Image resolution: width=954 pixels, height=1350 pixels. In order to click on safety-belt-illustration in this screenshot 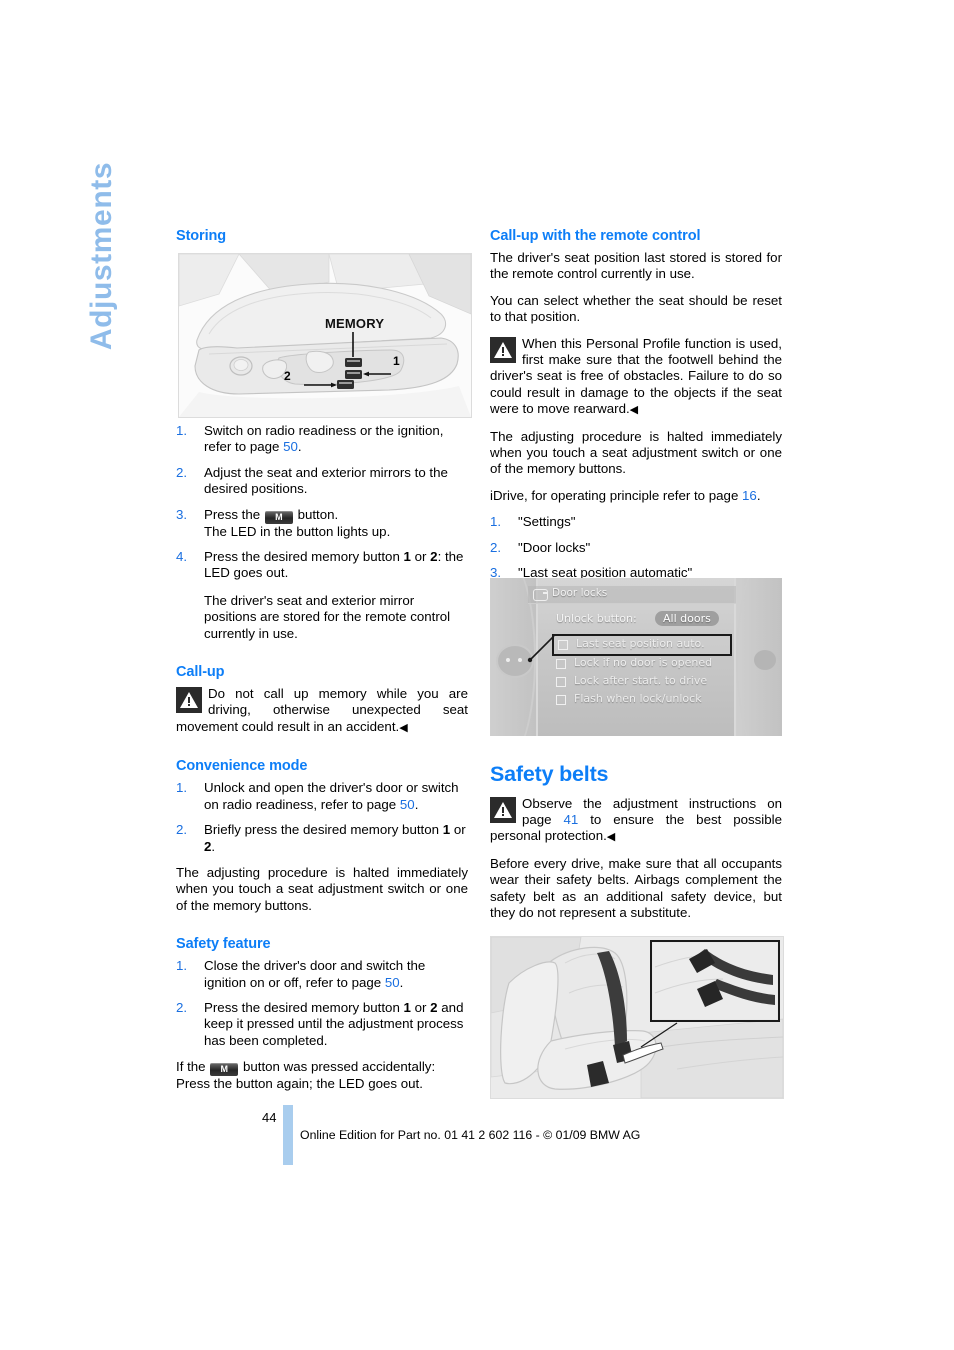, I will do `click(637, 1017)`.